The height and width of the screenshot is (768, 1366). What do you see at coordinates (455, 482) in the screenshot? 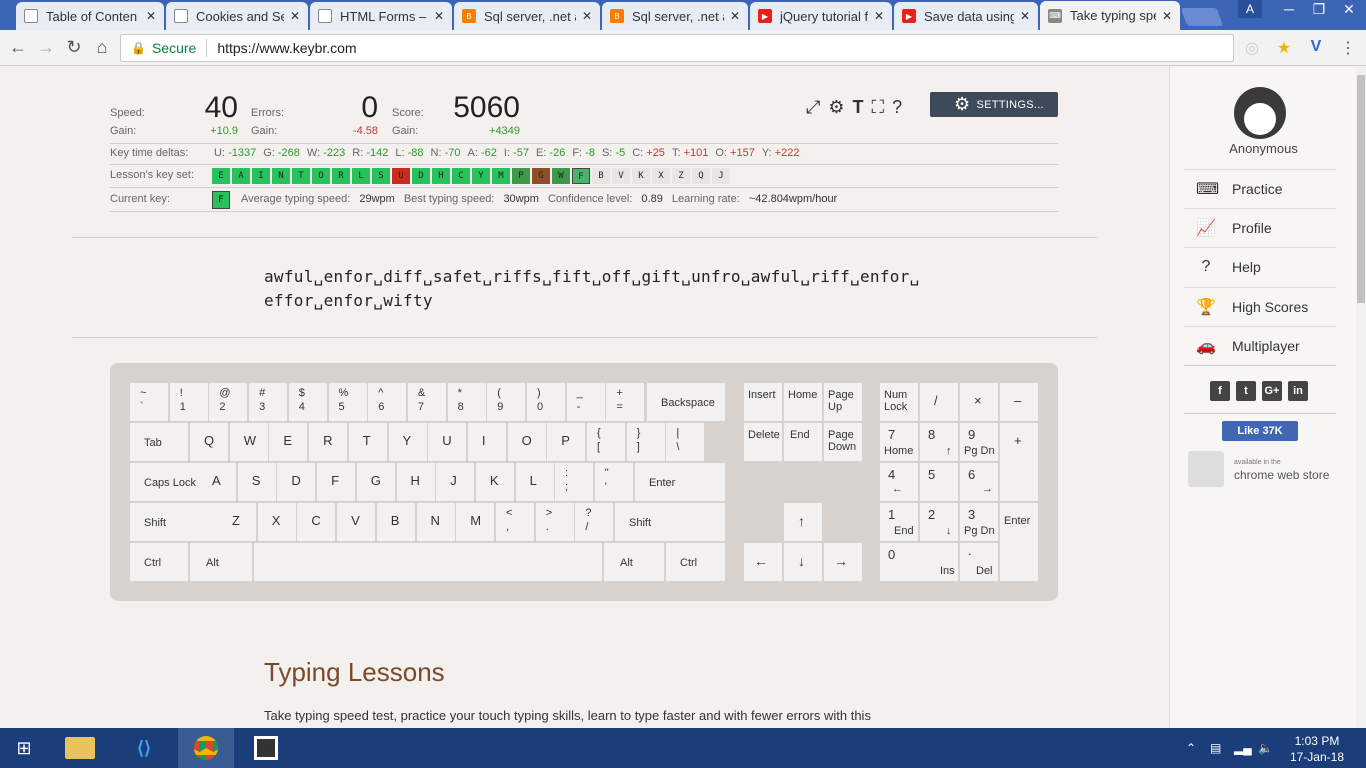
I see `key-j: J` at bounding box center [455, 482].